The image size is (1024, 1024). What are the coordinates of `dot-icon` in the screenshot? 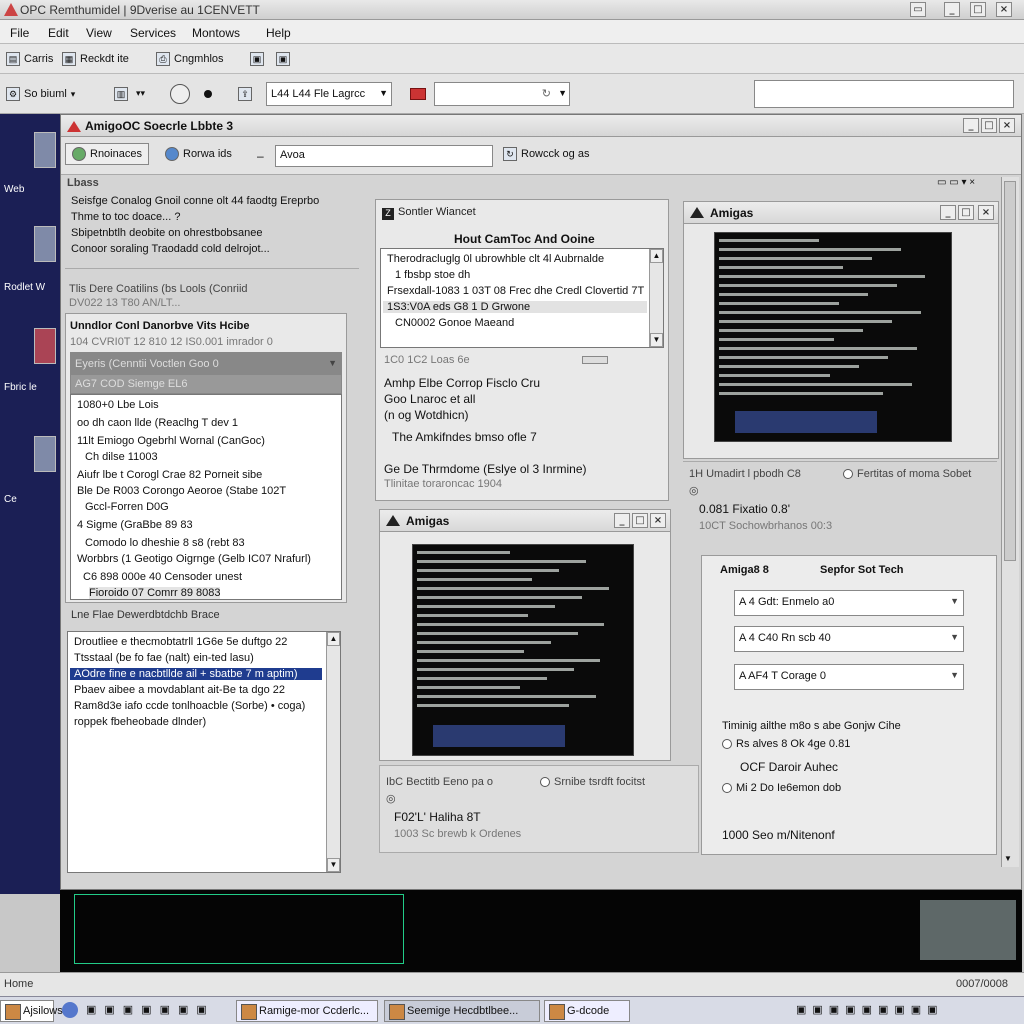 It's located at (208, 94).